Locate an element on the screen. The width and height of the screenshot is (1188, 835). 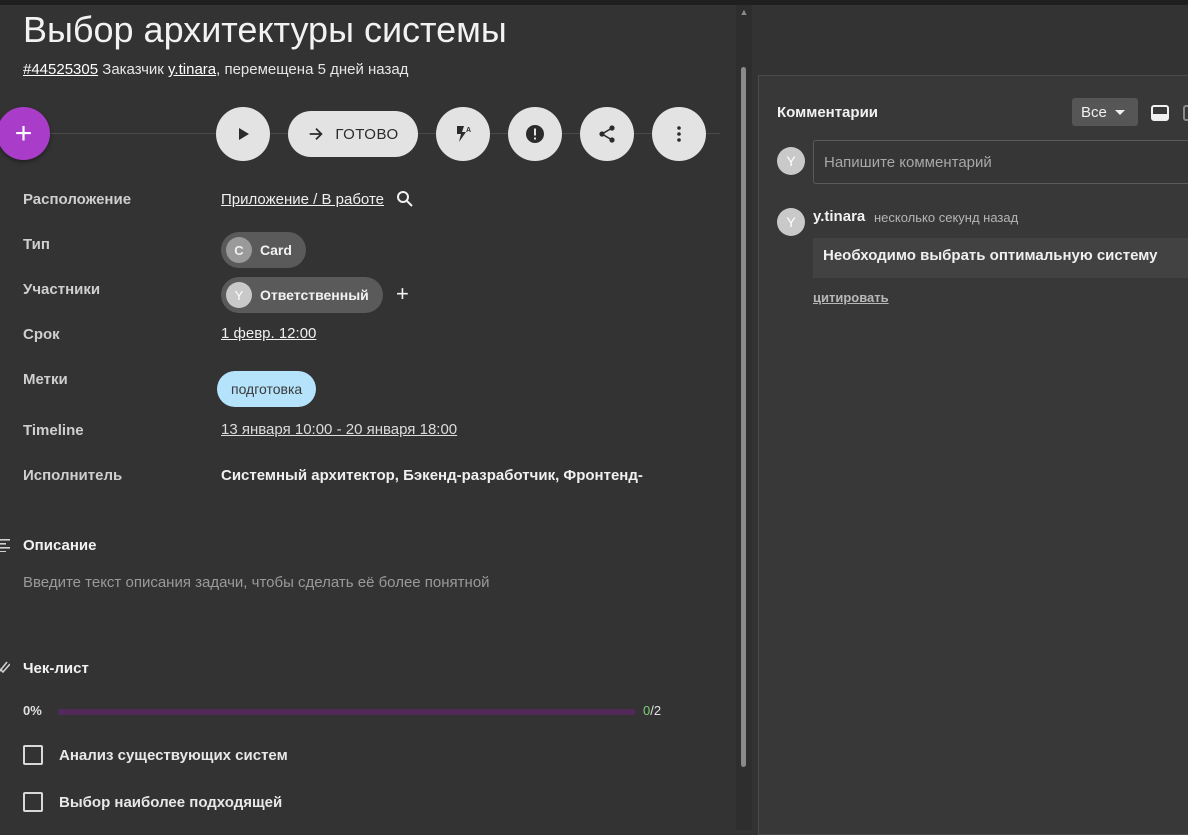
done-button: ГОТОВО is located at coordinates (353, 134).